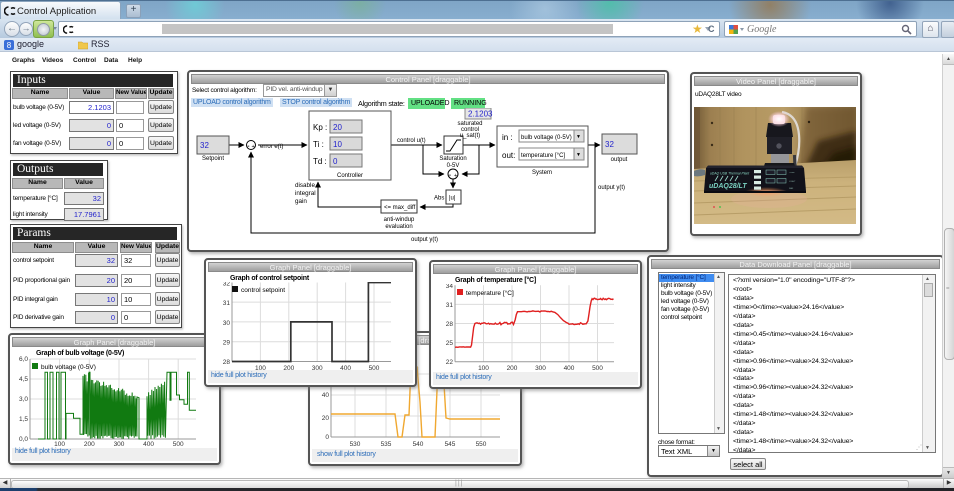 The width and height of the screenshot is (954, 491). Describe the element at coordinates (480, 114) in the screenshot. I see `svg-text: 2.1203` at that location.